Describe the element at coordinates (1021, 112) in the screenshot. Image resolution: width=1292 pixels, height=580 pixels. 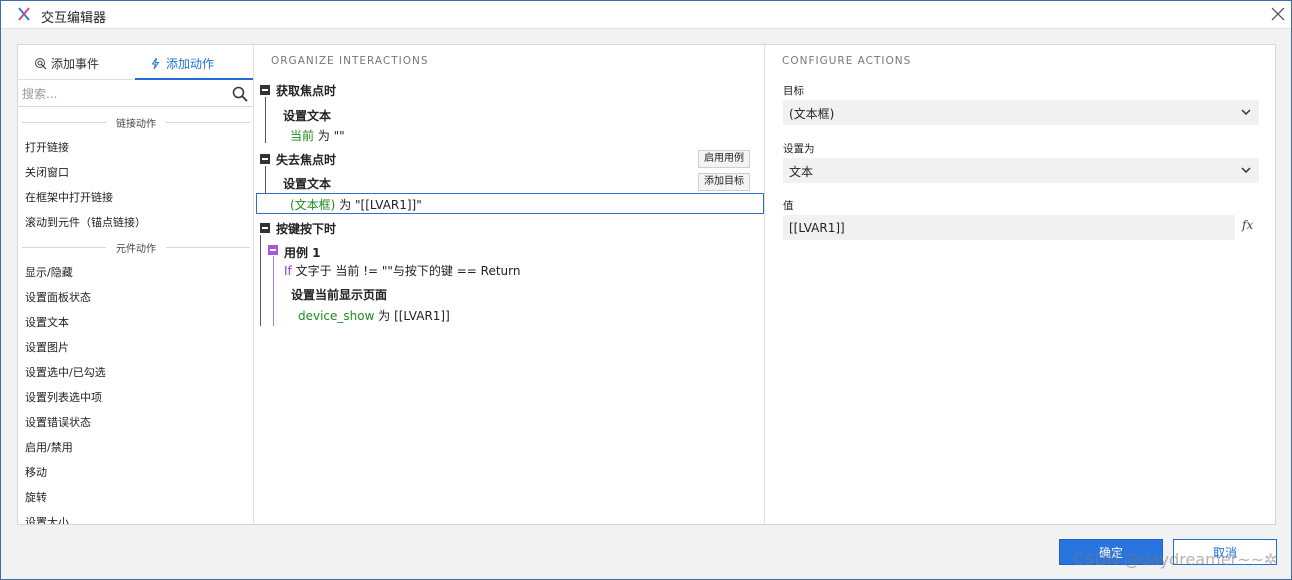
I see `target-select: (文本框)` at that location.